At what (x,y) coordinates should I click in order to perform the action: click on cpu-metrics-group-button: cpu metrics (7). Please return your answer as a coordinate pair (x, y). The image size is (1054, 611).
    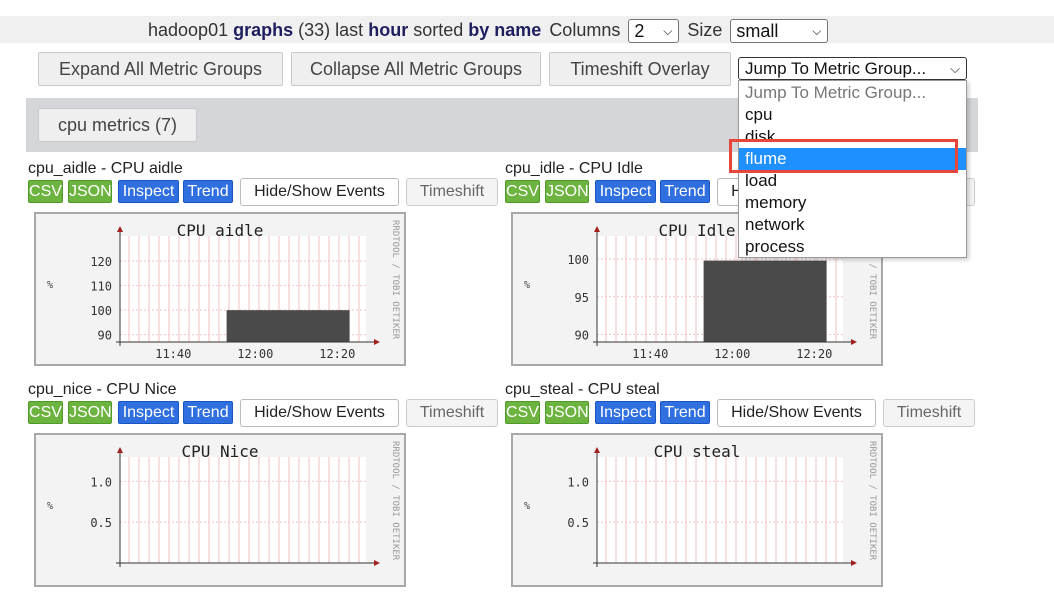
    Looking at the image, I should click on (117, 125).